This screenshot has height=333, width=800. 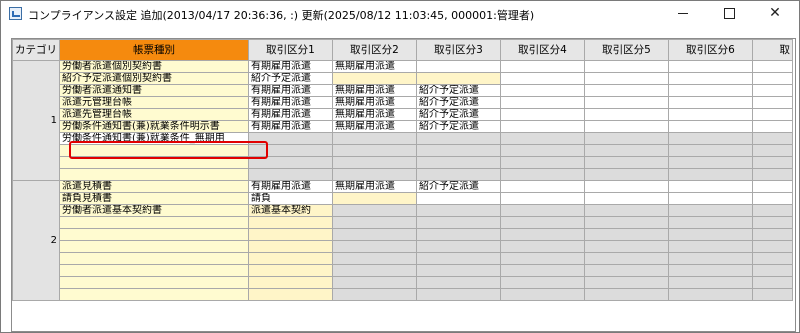 I want to click on column-header-transaction-type-1: 取引区分1, so click(x=290, y=50).